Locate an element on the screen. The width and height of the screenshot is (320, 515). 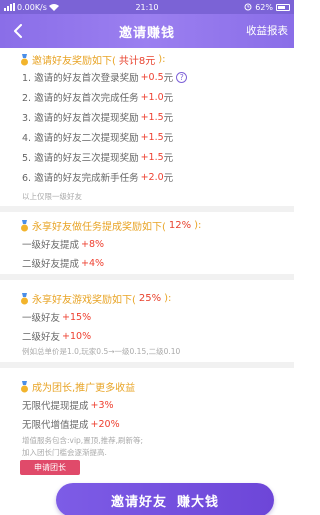
reward-row: 3. 邀请的好友首次提现奖励 +1.5 元 is located at coordinates (98, 118).